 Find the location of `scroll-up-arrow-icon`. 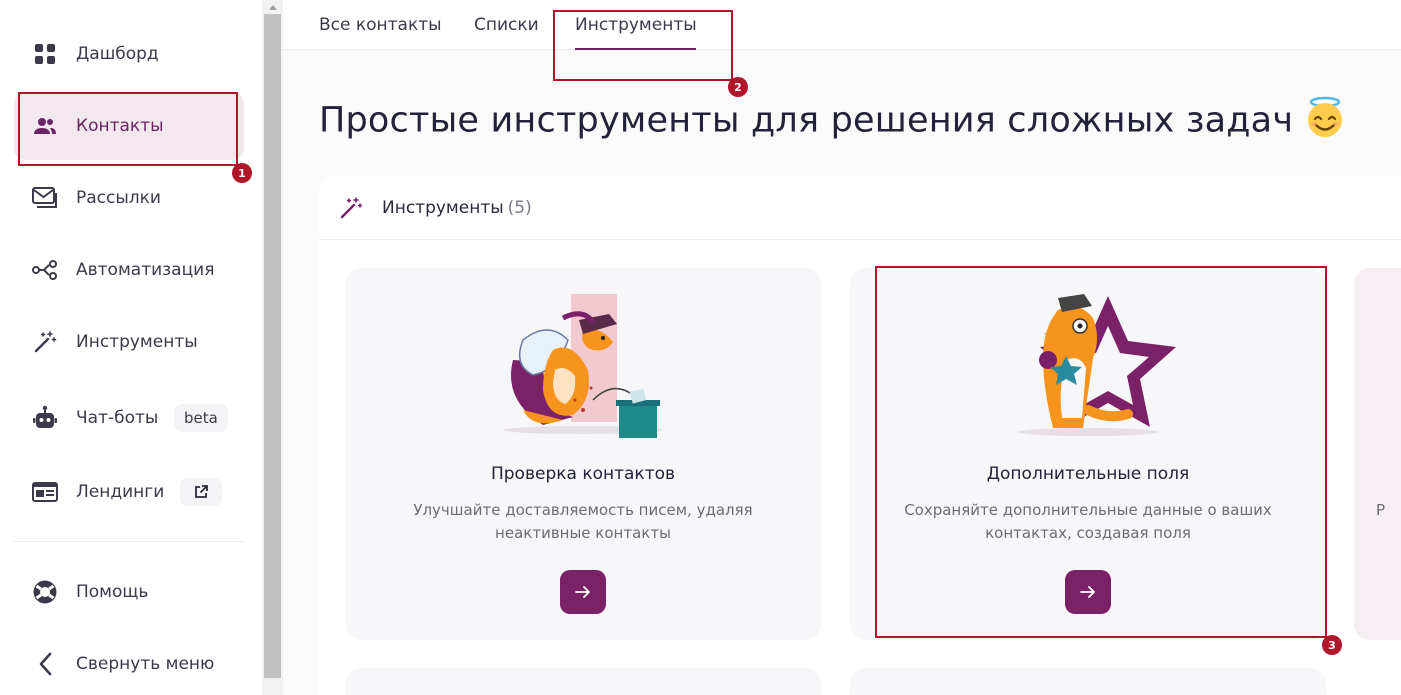

scroll-up-arrow-icon is located at coordinates (272, 7).